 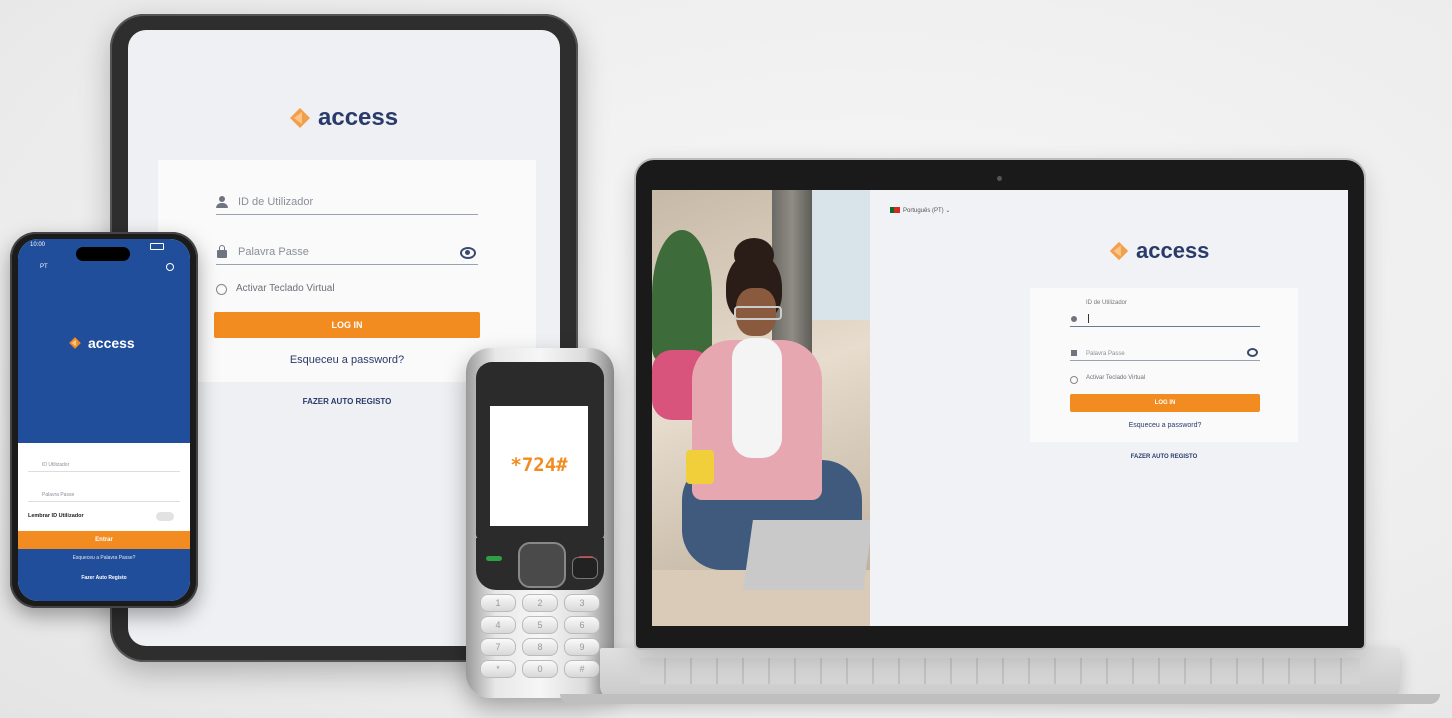 I want to click on key-9: 9, so click(x=582, y=647).